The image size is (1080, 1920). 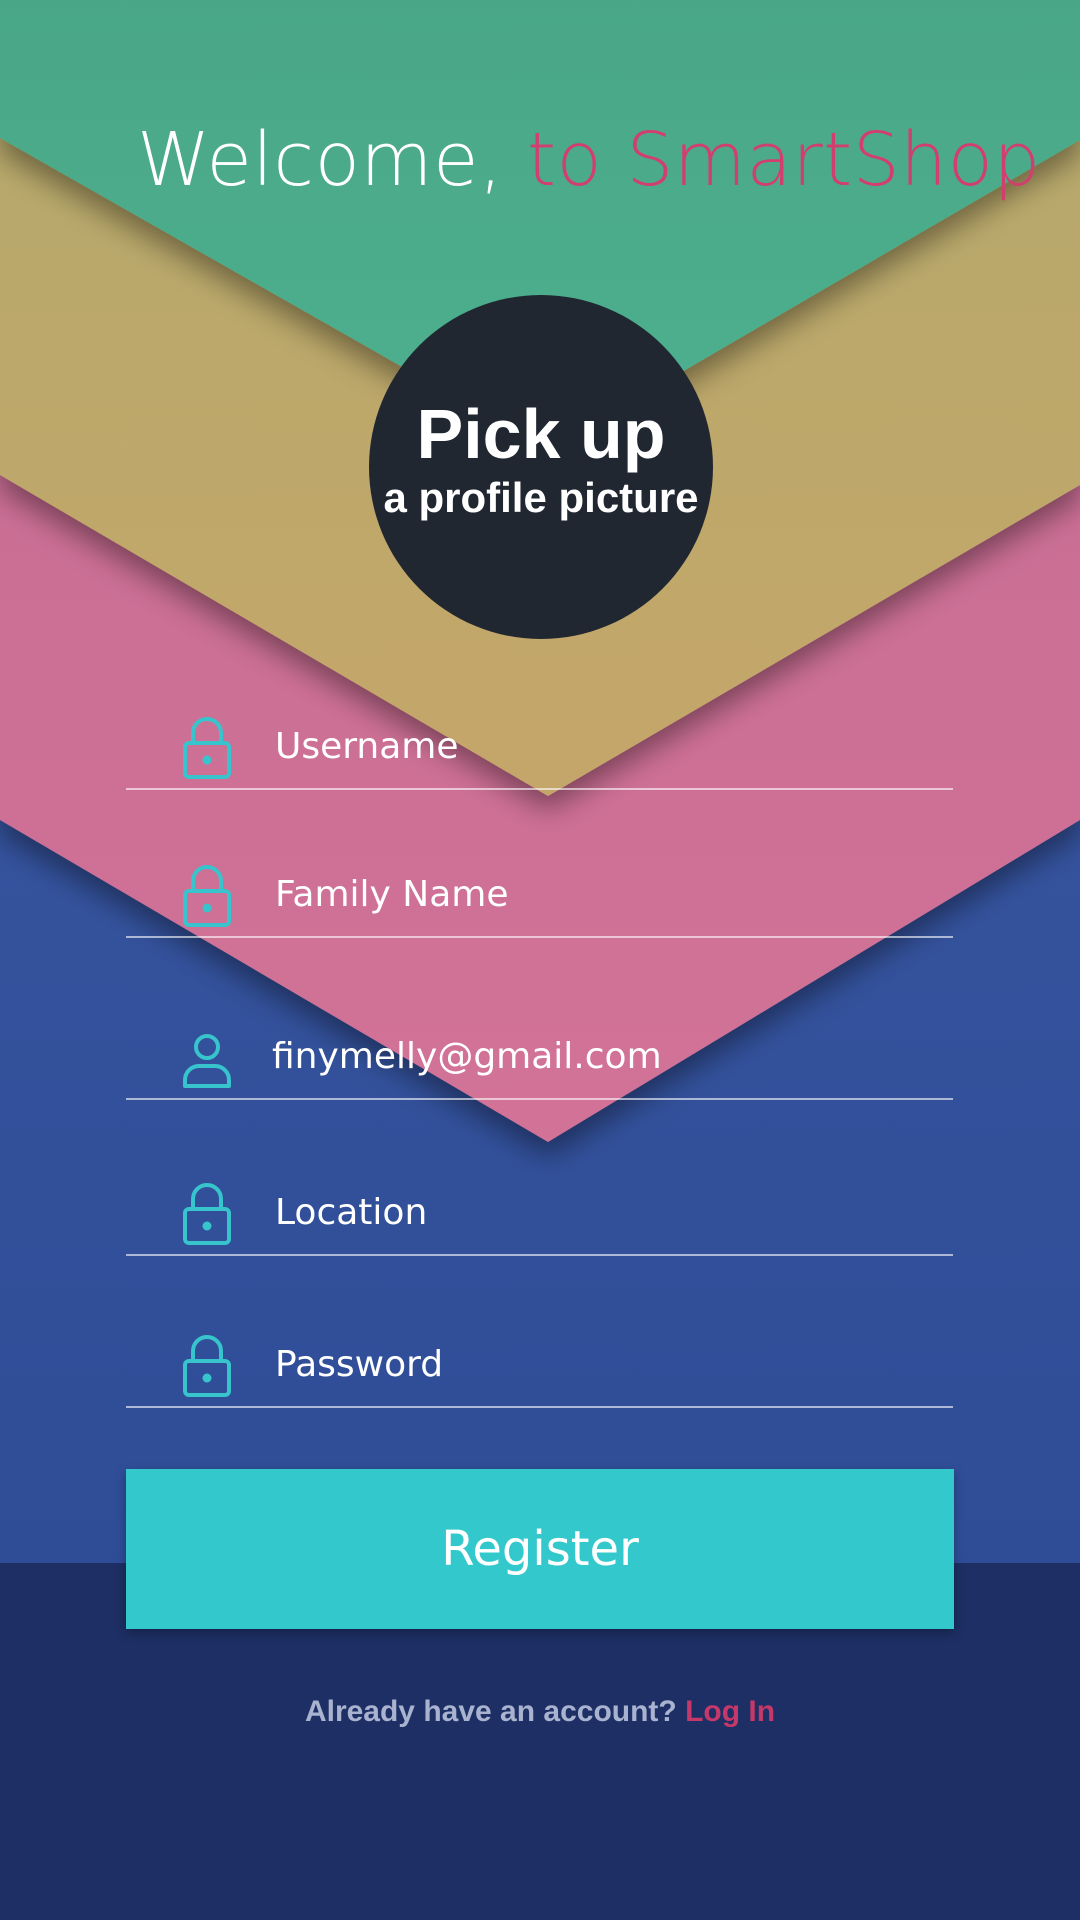 What do you see at coordinates (540, 1549) in the screenshot?
I see `register-button: Register` at bounding box center [540, 1549].